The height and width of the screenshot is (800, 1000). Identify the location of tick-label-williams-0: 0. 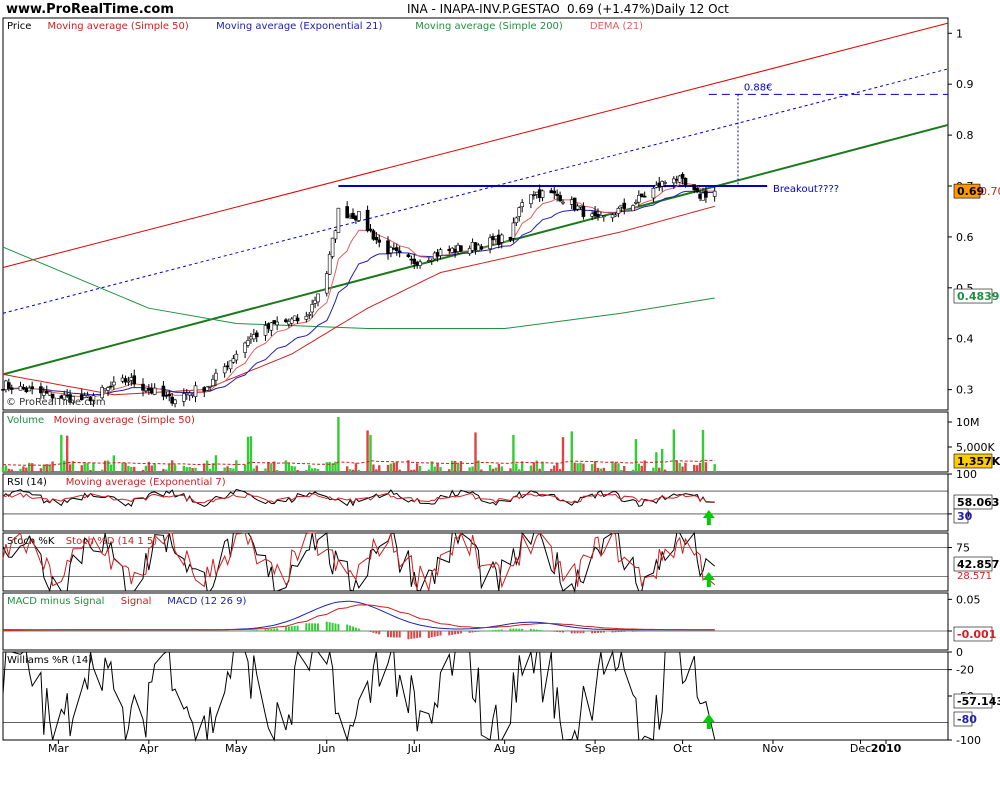
(959, 652).